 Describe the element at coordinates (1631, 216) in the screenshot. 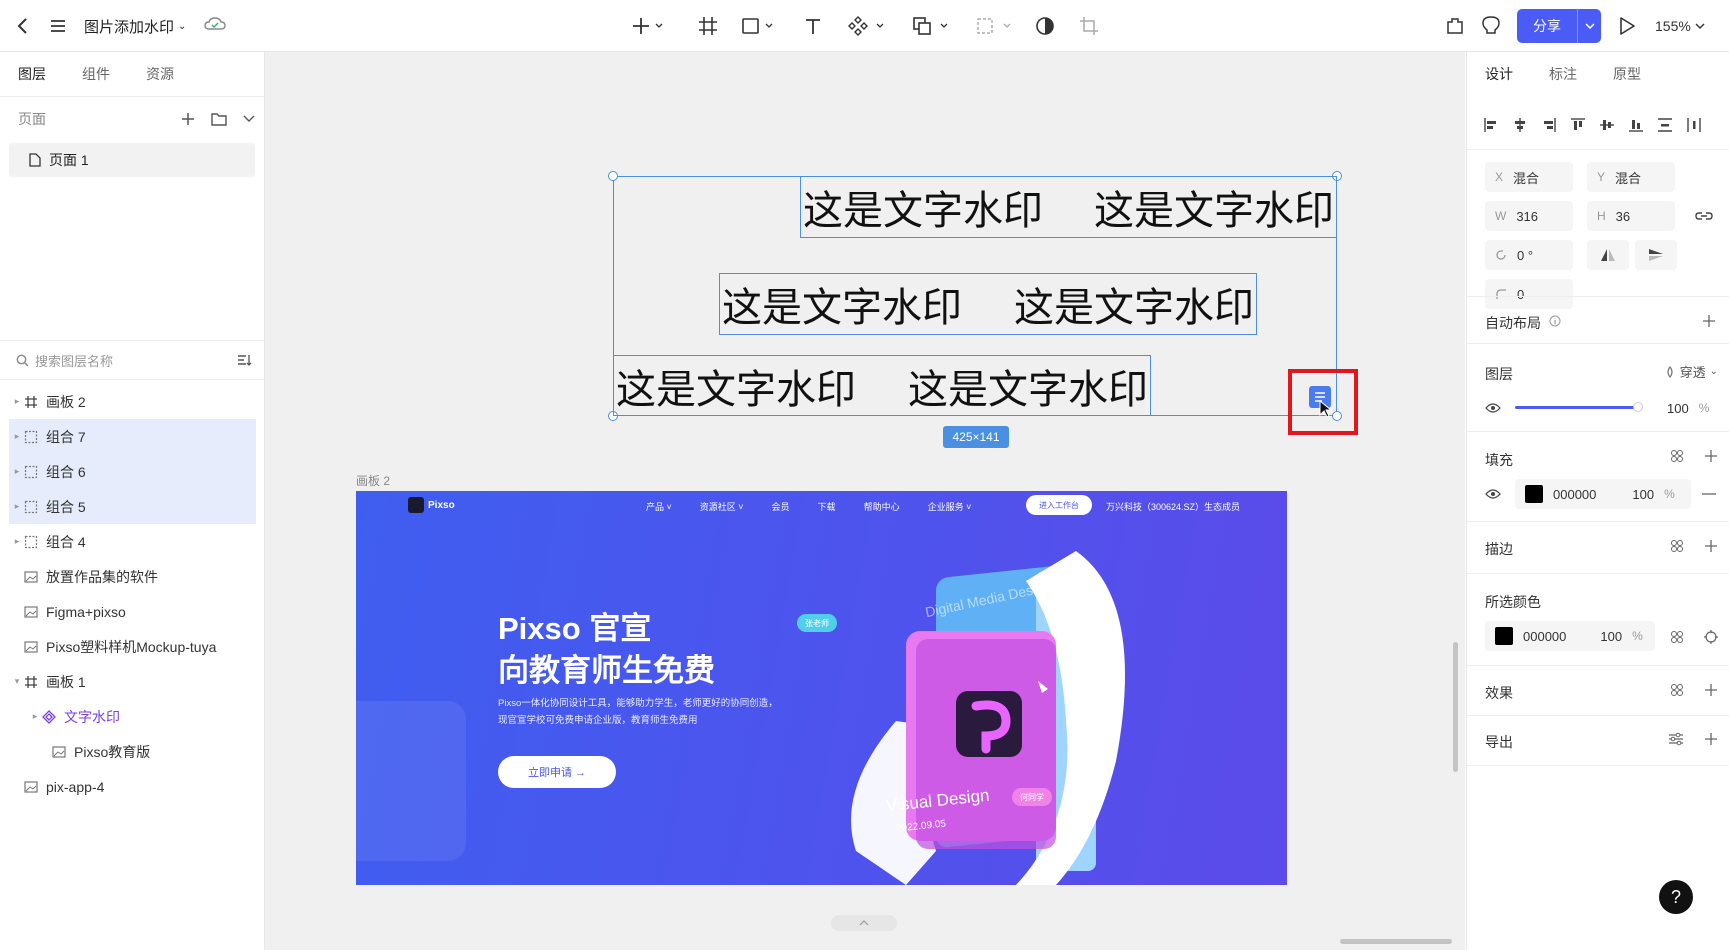

I see `height-field: H 36` at that location.